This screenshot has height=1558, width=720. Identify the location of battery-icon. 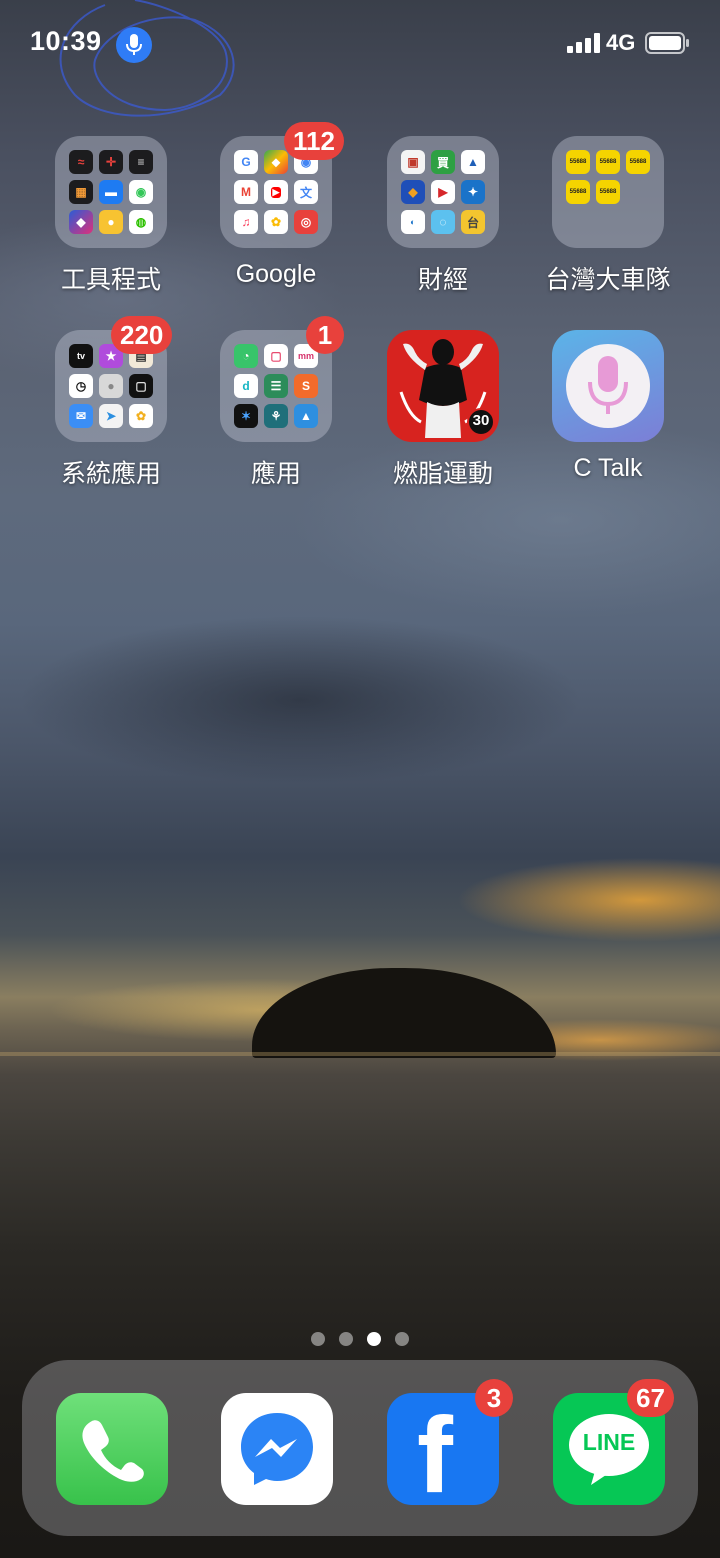
(667, 43).